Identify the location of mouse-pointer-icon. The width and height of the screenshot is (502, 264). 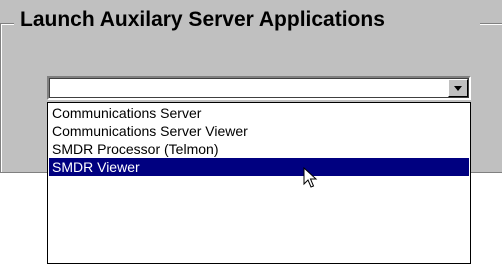
(310, 177).